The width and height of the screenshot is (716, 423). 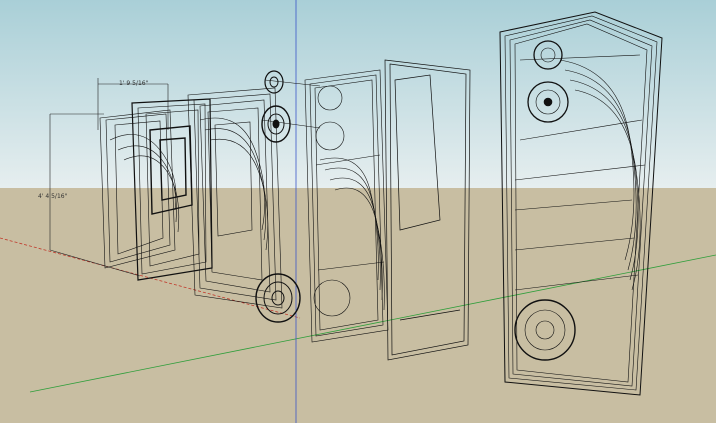 What do you see at coordinates (134, 83) in the screenshot?
I see `width-dimension-label: 1' 9 5/16"` at bounding box center [134, 83].